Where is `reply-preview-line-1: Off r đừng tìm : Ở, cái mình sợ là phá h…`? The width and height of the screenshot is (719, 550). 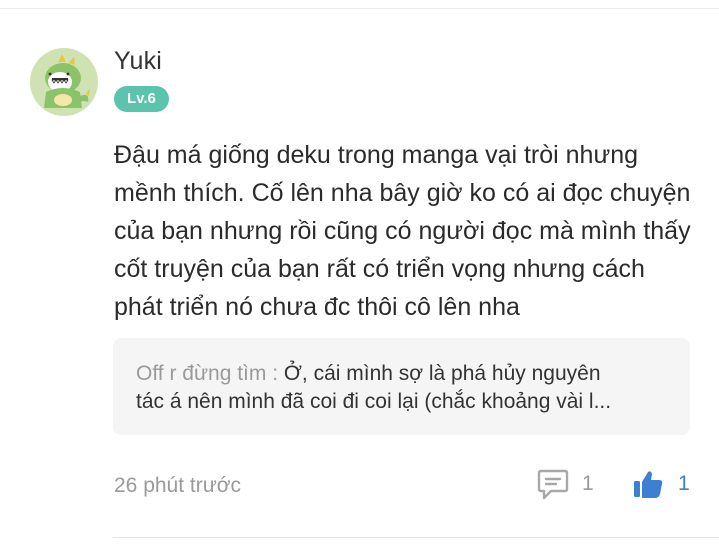
reply-preview-line-1: Off r đừng tìm : Ở, cái mình sợ là phá h… is located at coordinates (402, 374).